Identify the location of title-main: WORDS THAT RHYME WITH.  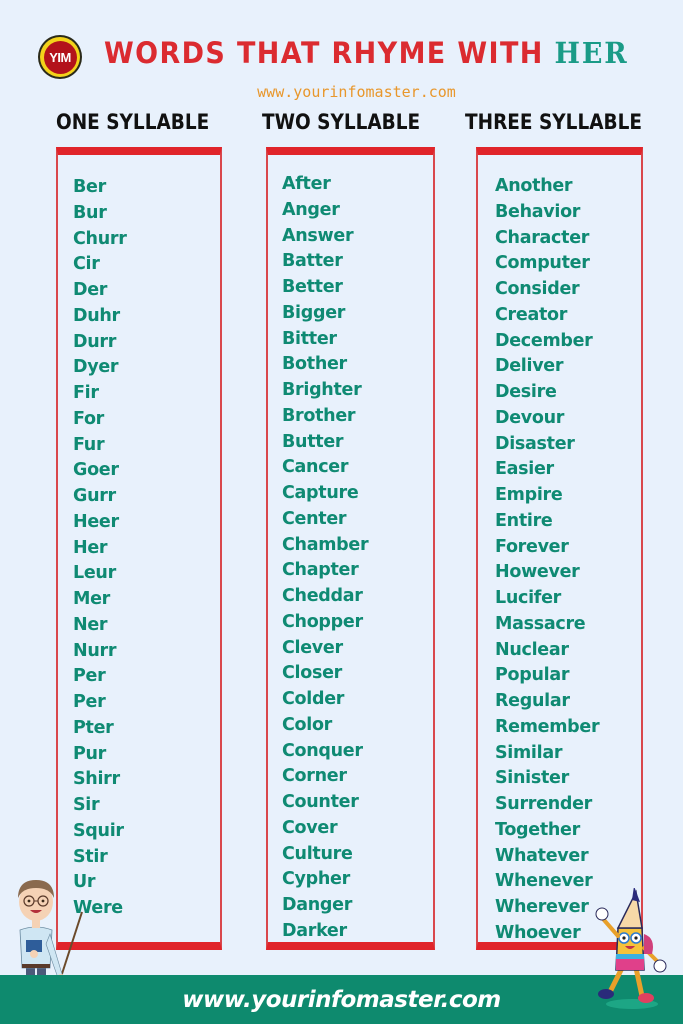
(329, 53).